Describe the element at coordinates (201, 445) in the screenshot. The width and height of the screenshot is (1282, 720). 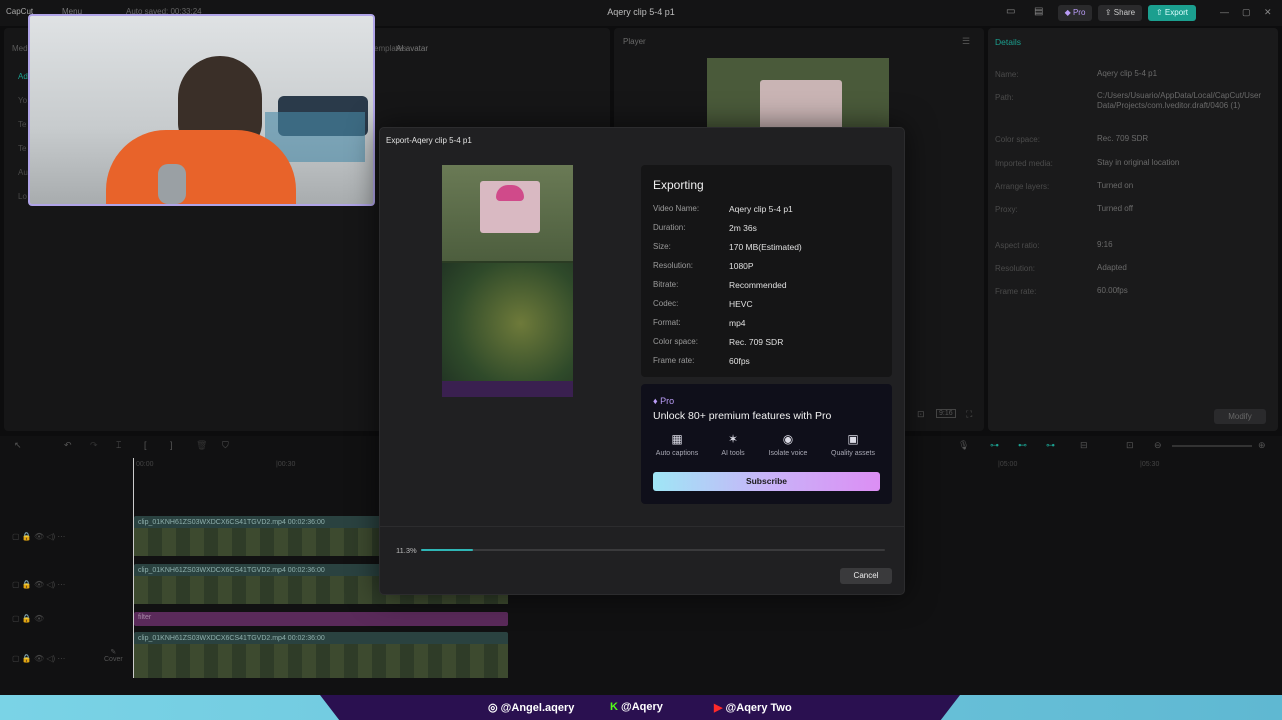
I see `delete-icon: 🗑` at that location.